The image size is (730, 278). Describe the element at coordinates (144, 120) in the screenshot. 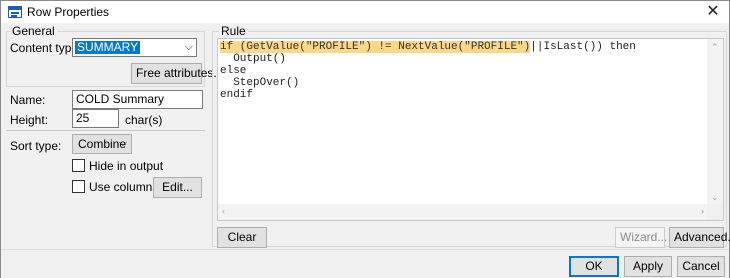

I see `height-unit-label: char(s)` at that location.